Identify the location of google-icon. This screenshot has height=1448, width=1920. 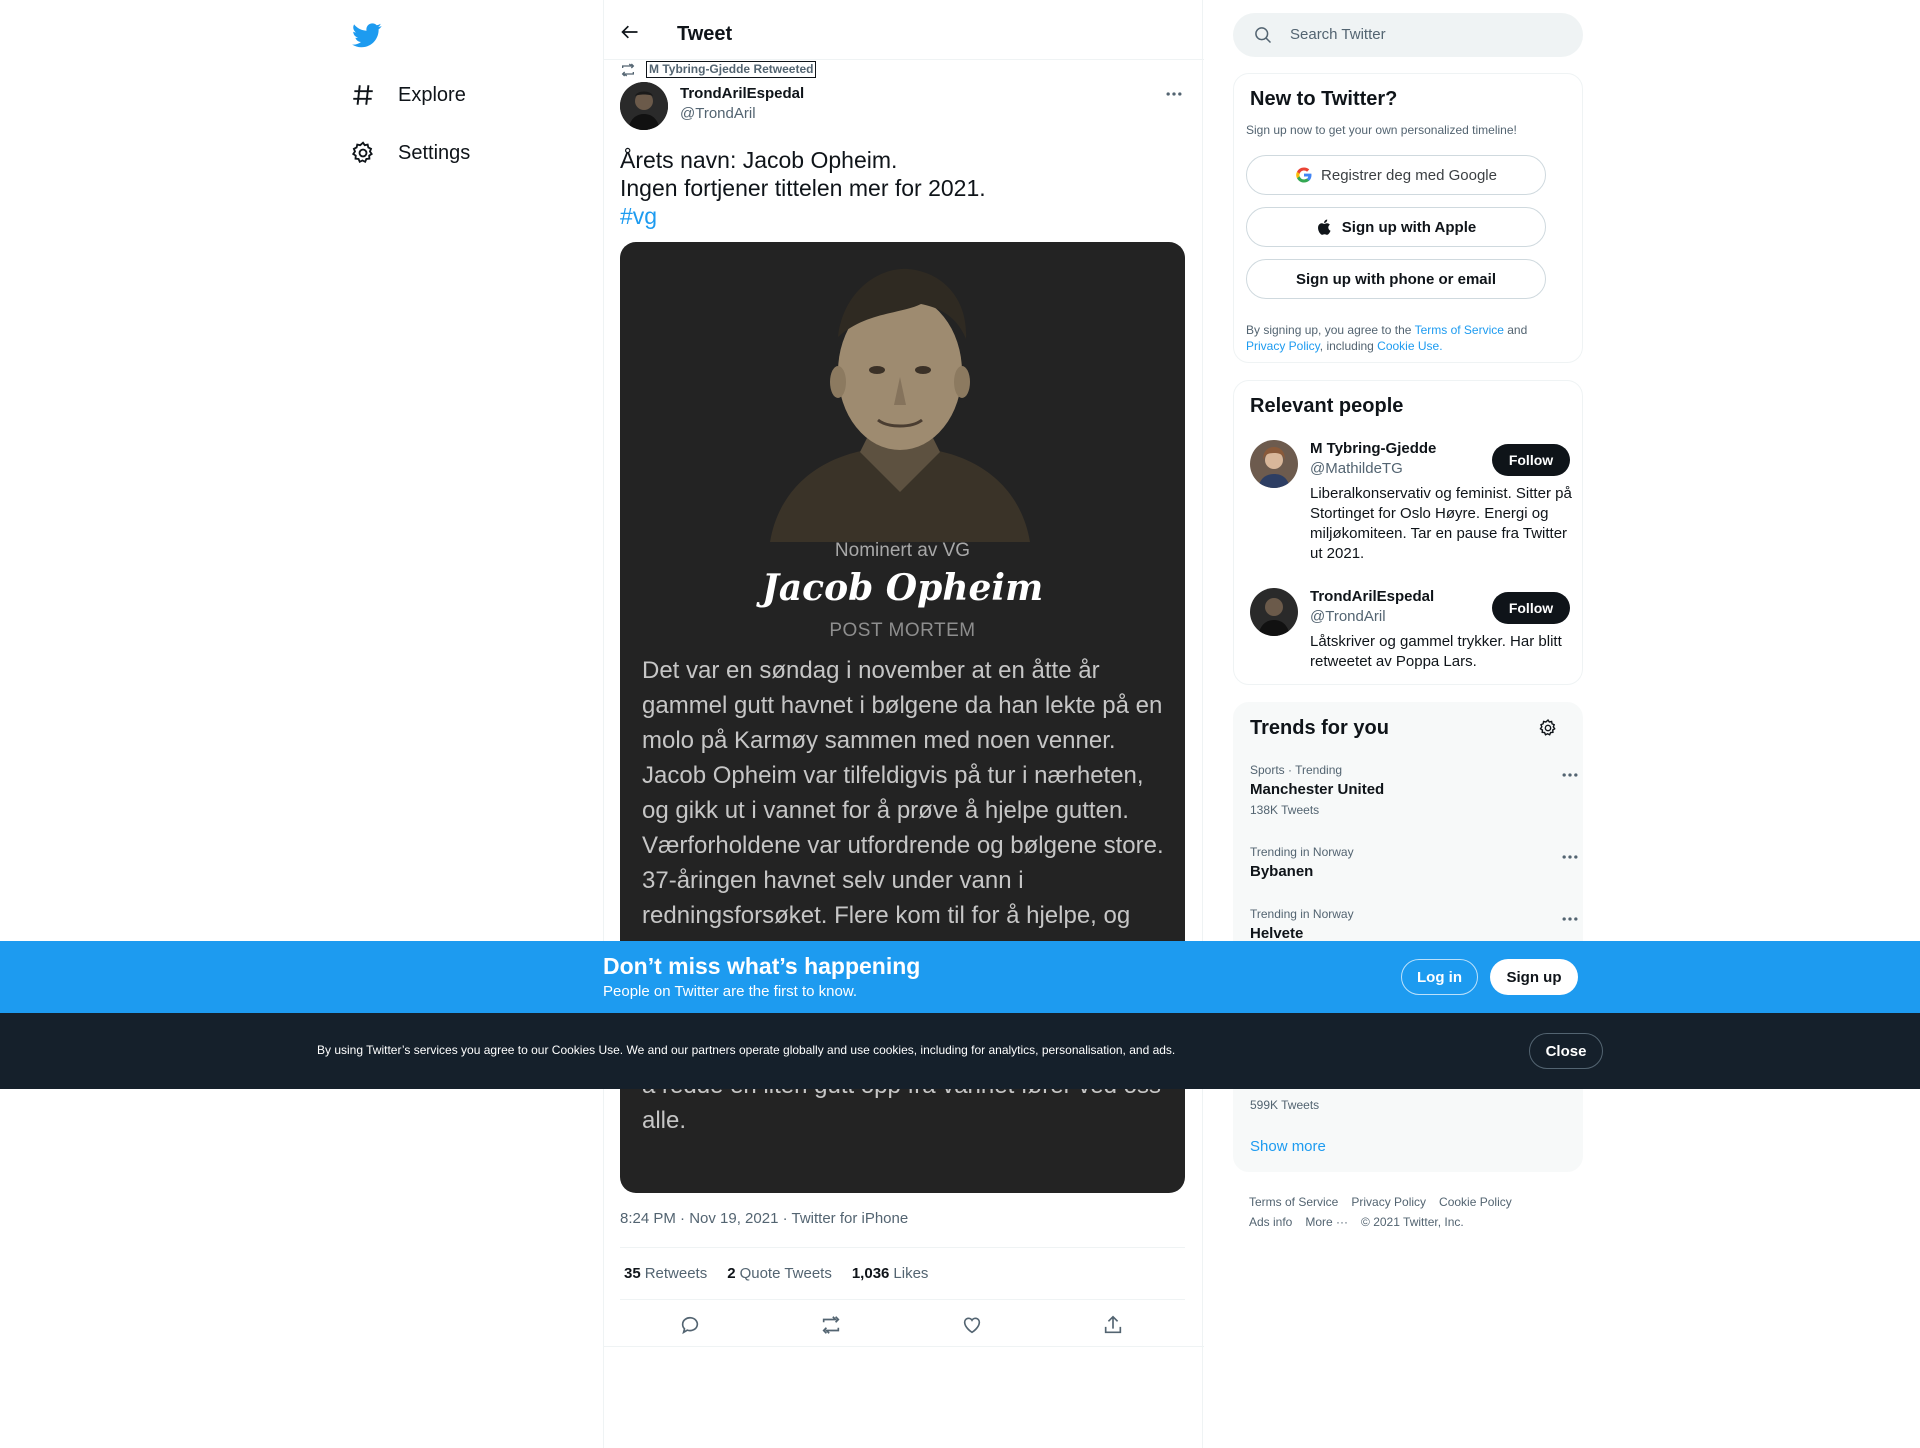
(1304, 175).